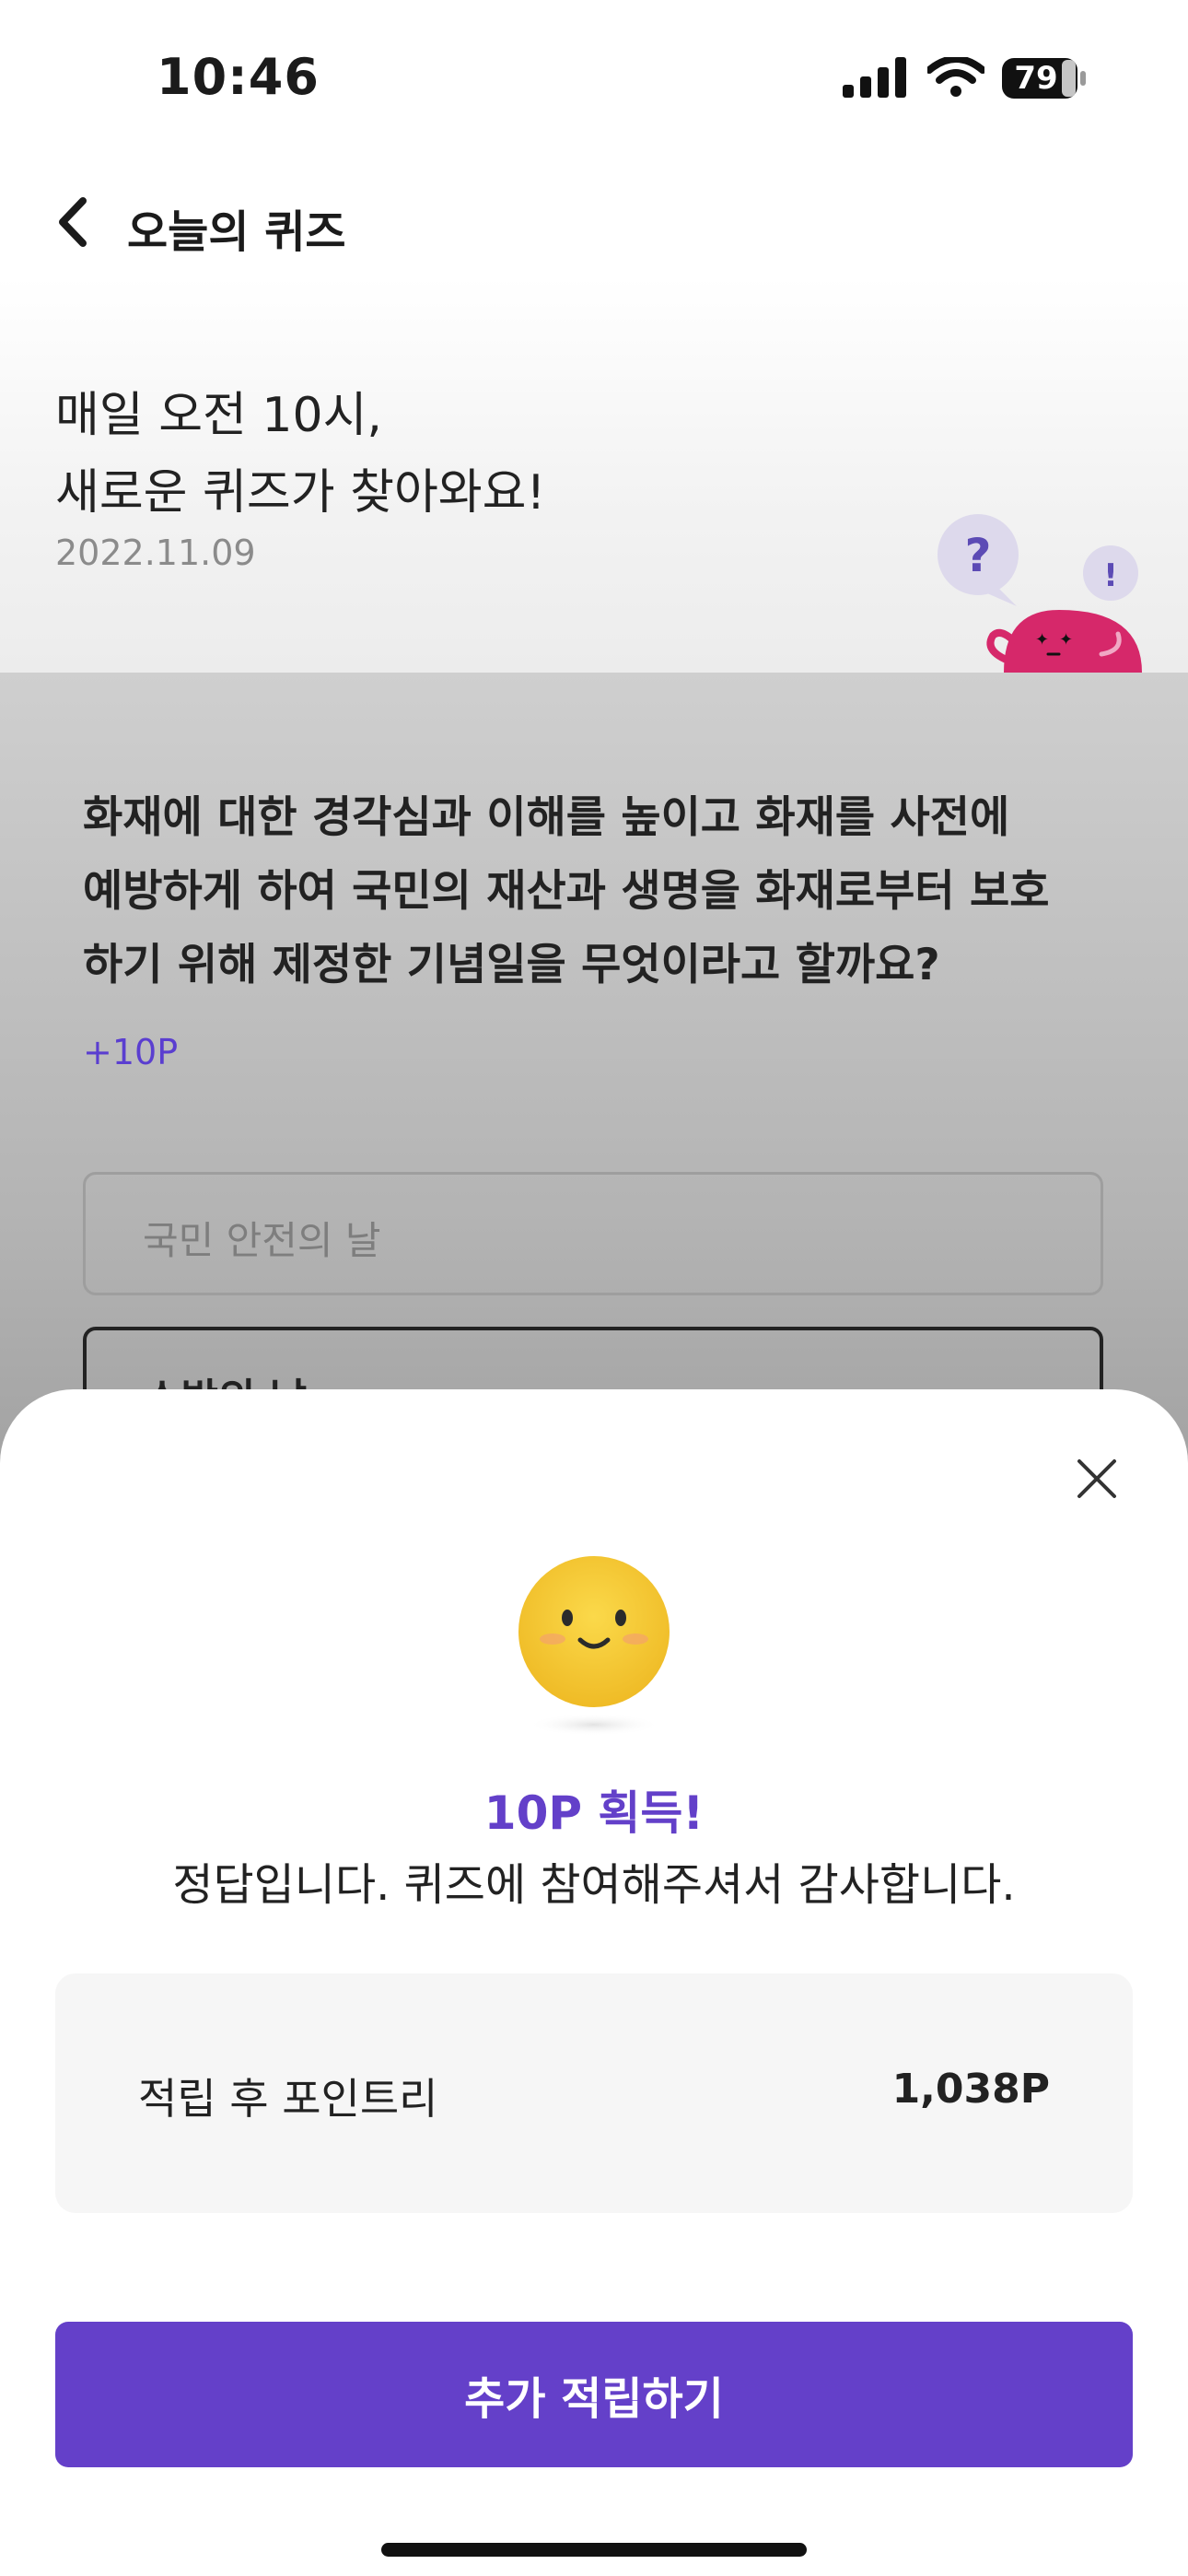 The image size is (1188, 2576). I want to click on status-time: 10:46, so click(239, 77).